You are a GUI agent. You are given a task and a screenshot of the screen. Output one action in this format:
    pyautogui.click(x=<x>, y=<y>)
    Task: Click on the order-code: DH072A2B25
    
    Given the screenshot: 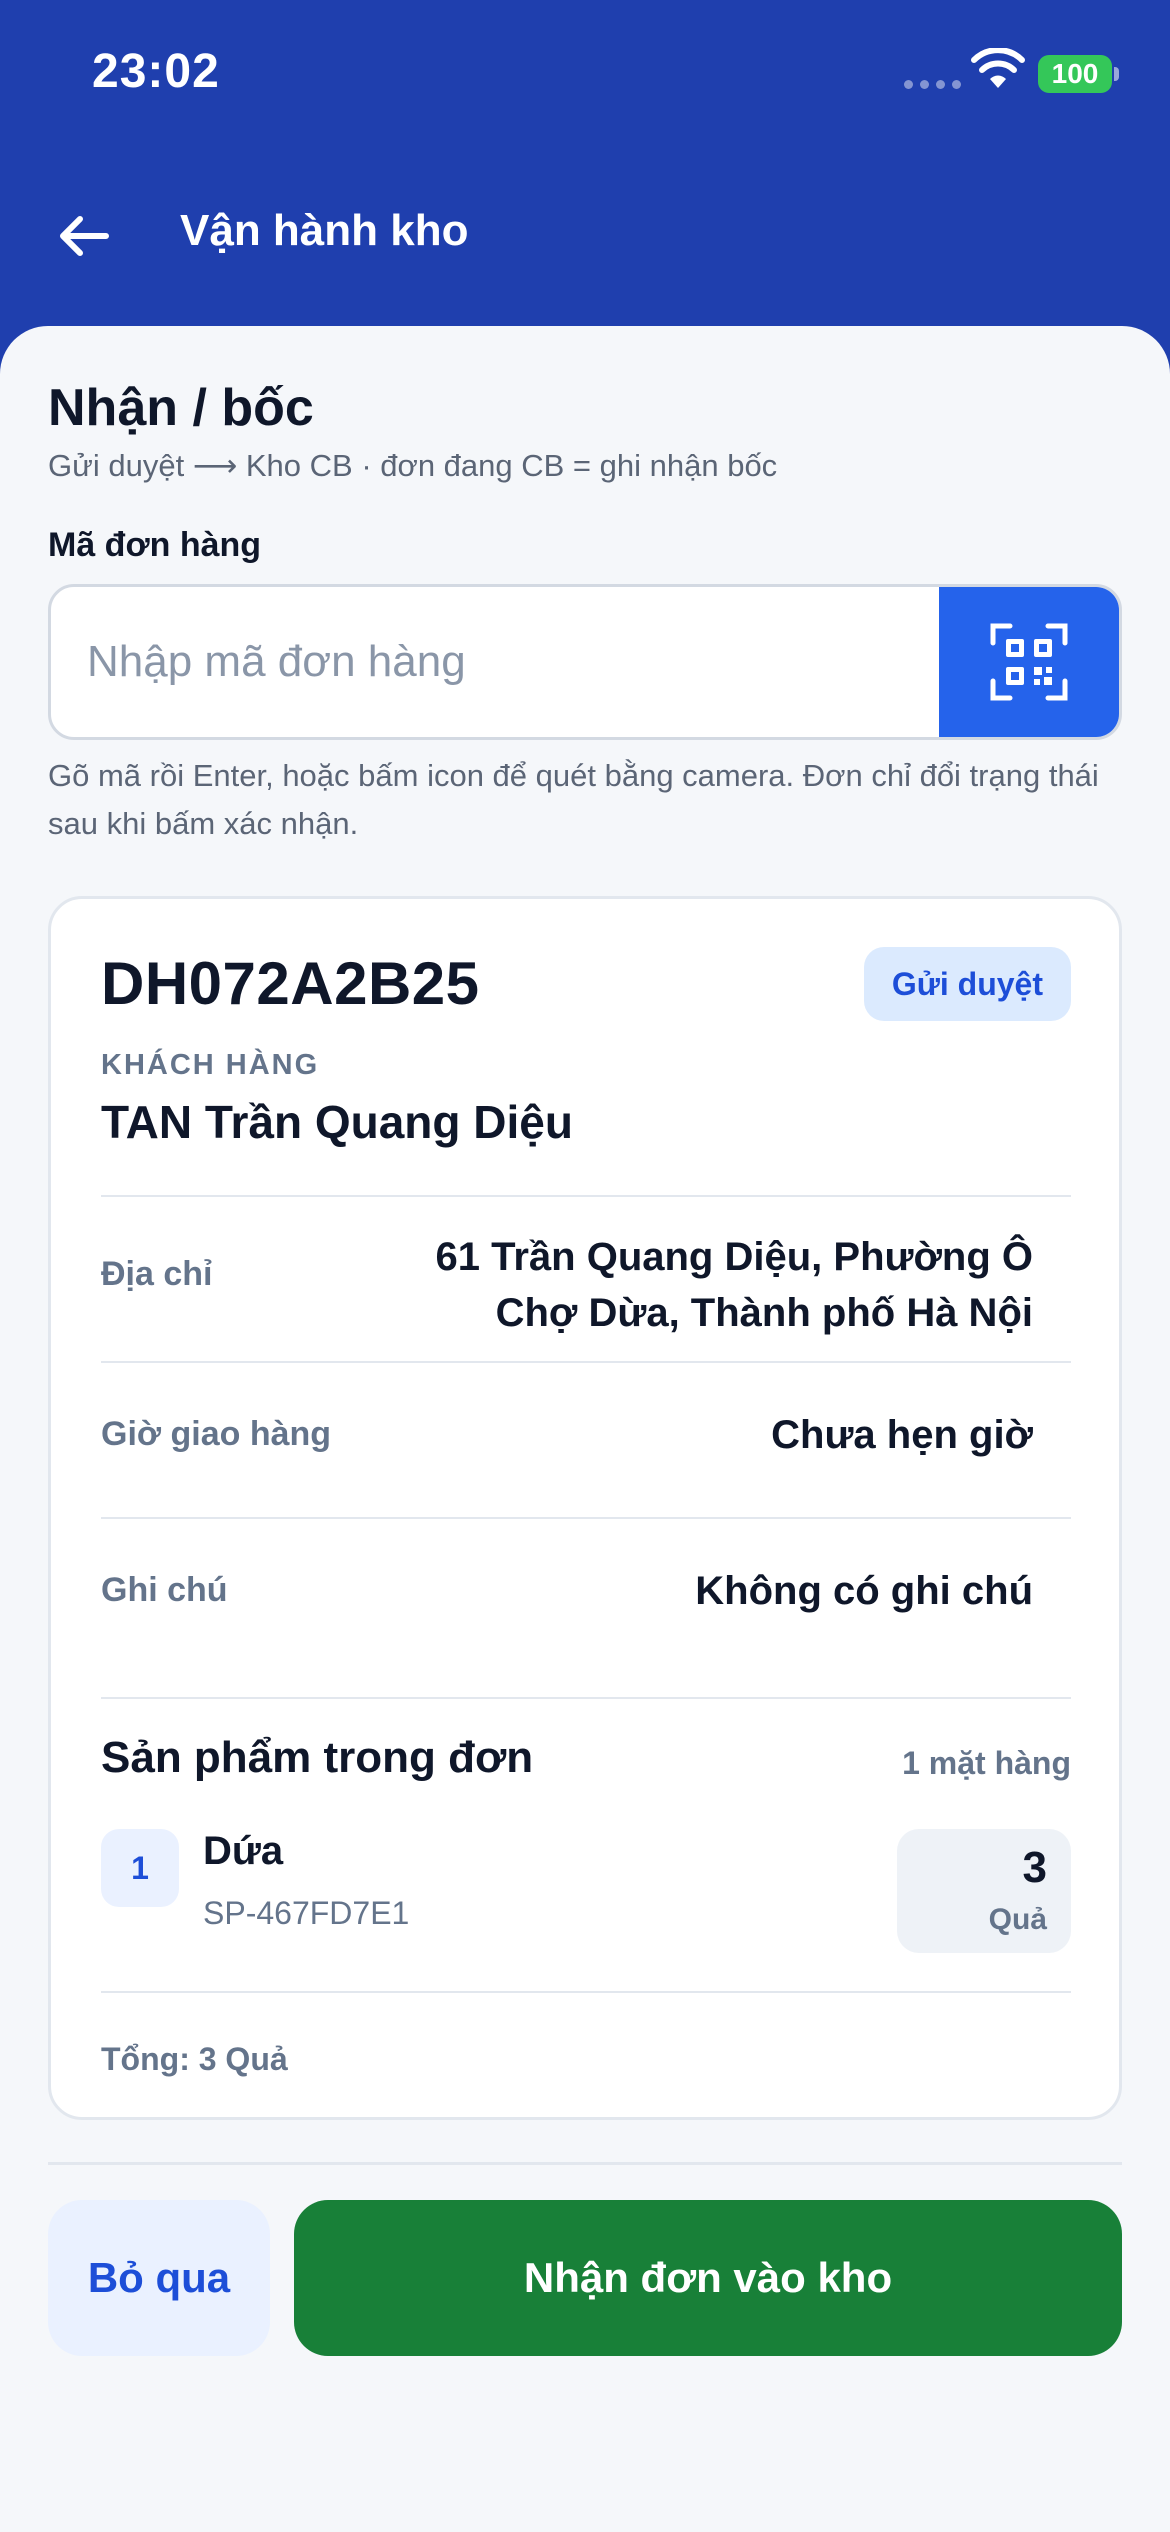 What is the action you would take?
    pyautogui.click(x=290, y=983)
    